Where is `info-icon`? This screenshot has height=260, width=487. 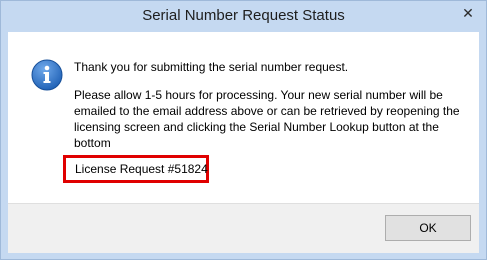
info-icon is located at coordinates (47, 75).